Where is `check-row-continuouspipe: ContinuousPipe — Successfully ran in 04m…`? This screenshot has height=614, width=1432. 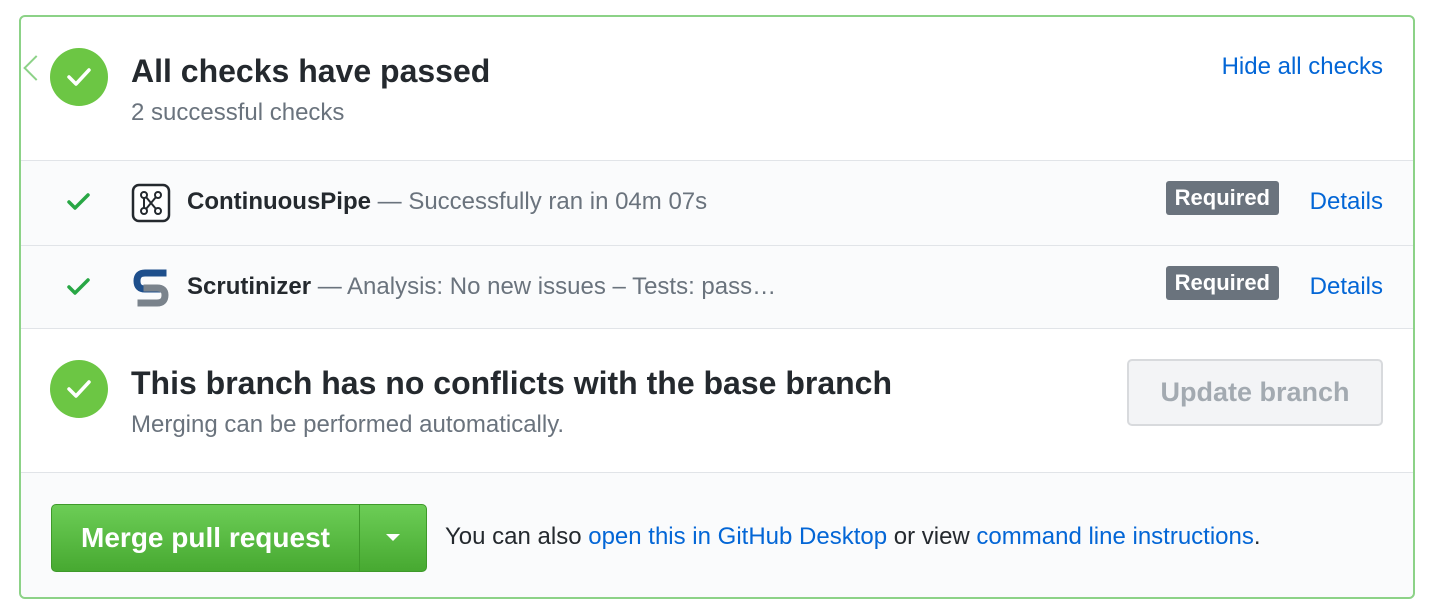
check-row-continuouspipe: ContinuousPipe — Successfully ran in 04m… is located at coordinates (717, 203).